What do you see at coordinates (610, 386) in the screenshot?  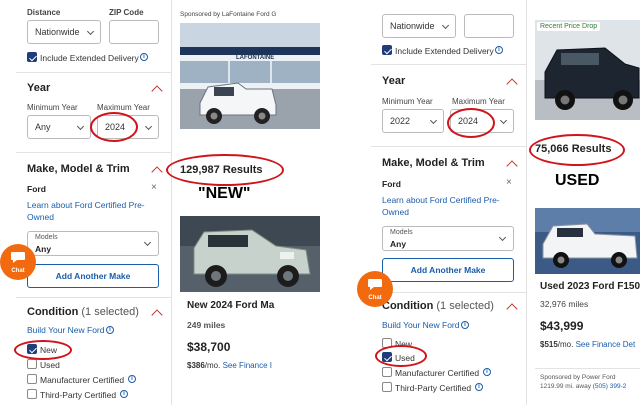 I see `dealer-phone-link: (505) 399-2` at bounding box center [610, 386].